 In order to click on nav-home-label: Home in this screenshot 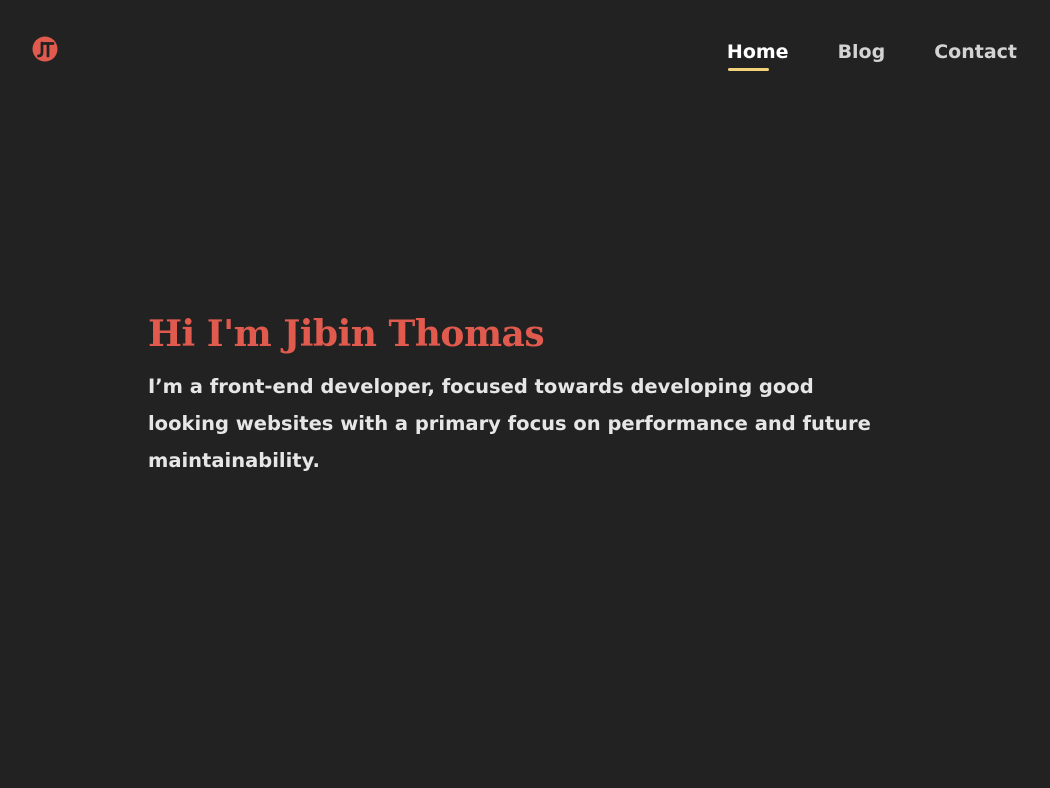, I will do `click(757, 52)`.